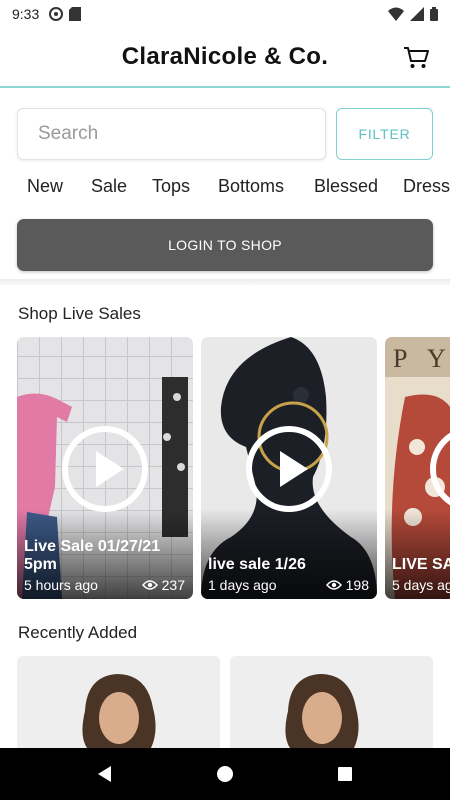 This screenshot has width=450, height=800. Describe the element at coordinates (242, 585) in the screenshot. I see `live-sale-time: 1 days ago` at that location.